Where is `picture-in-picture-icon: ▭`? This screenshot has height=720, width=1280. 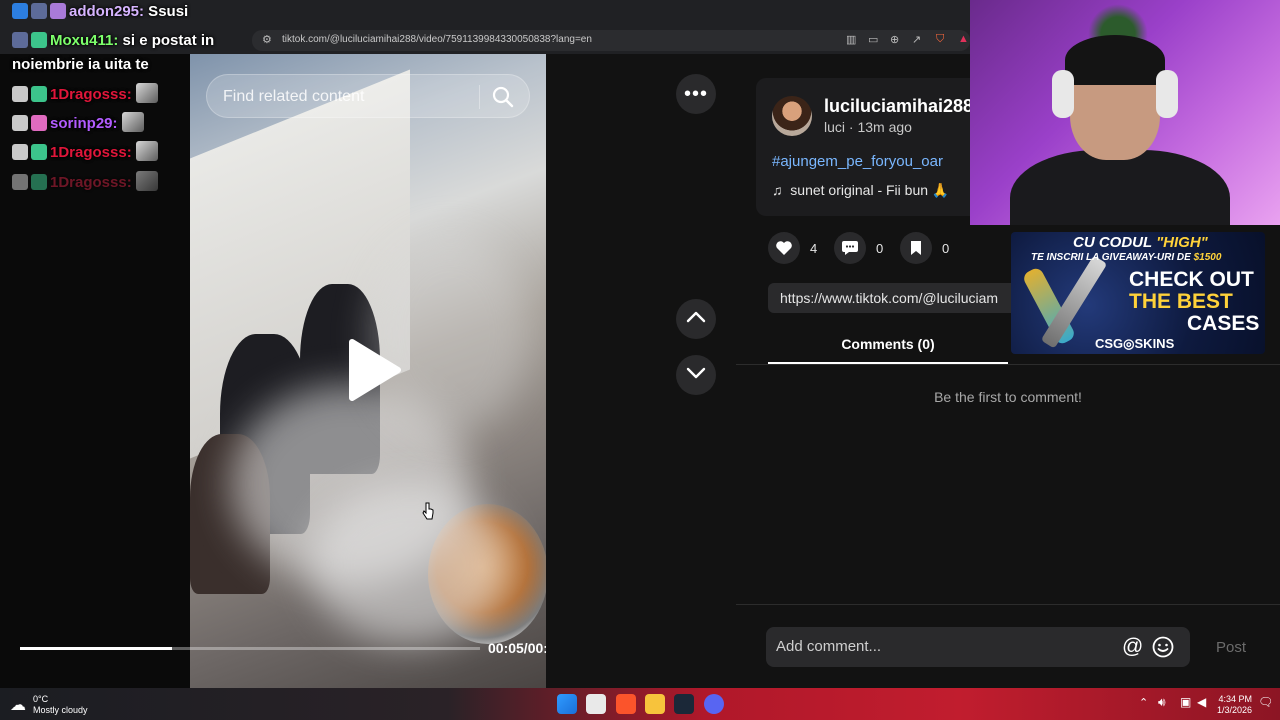 picture-in-picture-icon: ▭ is located at coordinates (873, 39).